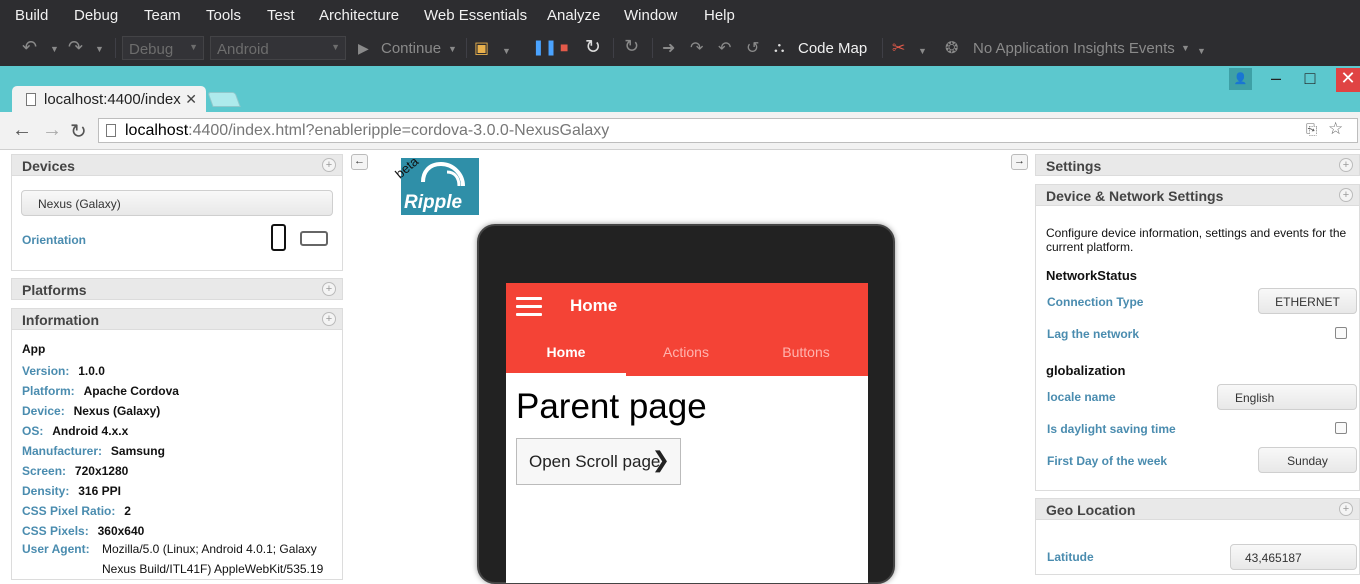  What do you see at coordinates (529, 307) in the screenshot?
I see `hamburger-menu-icon` at bounding box center [529, 307].